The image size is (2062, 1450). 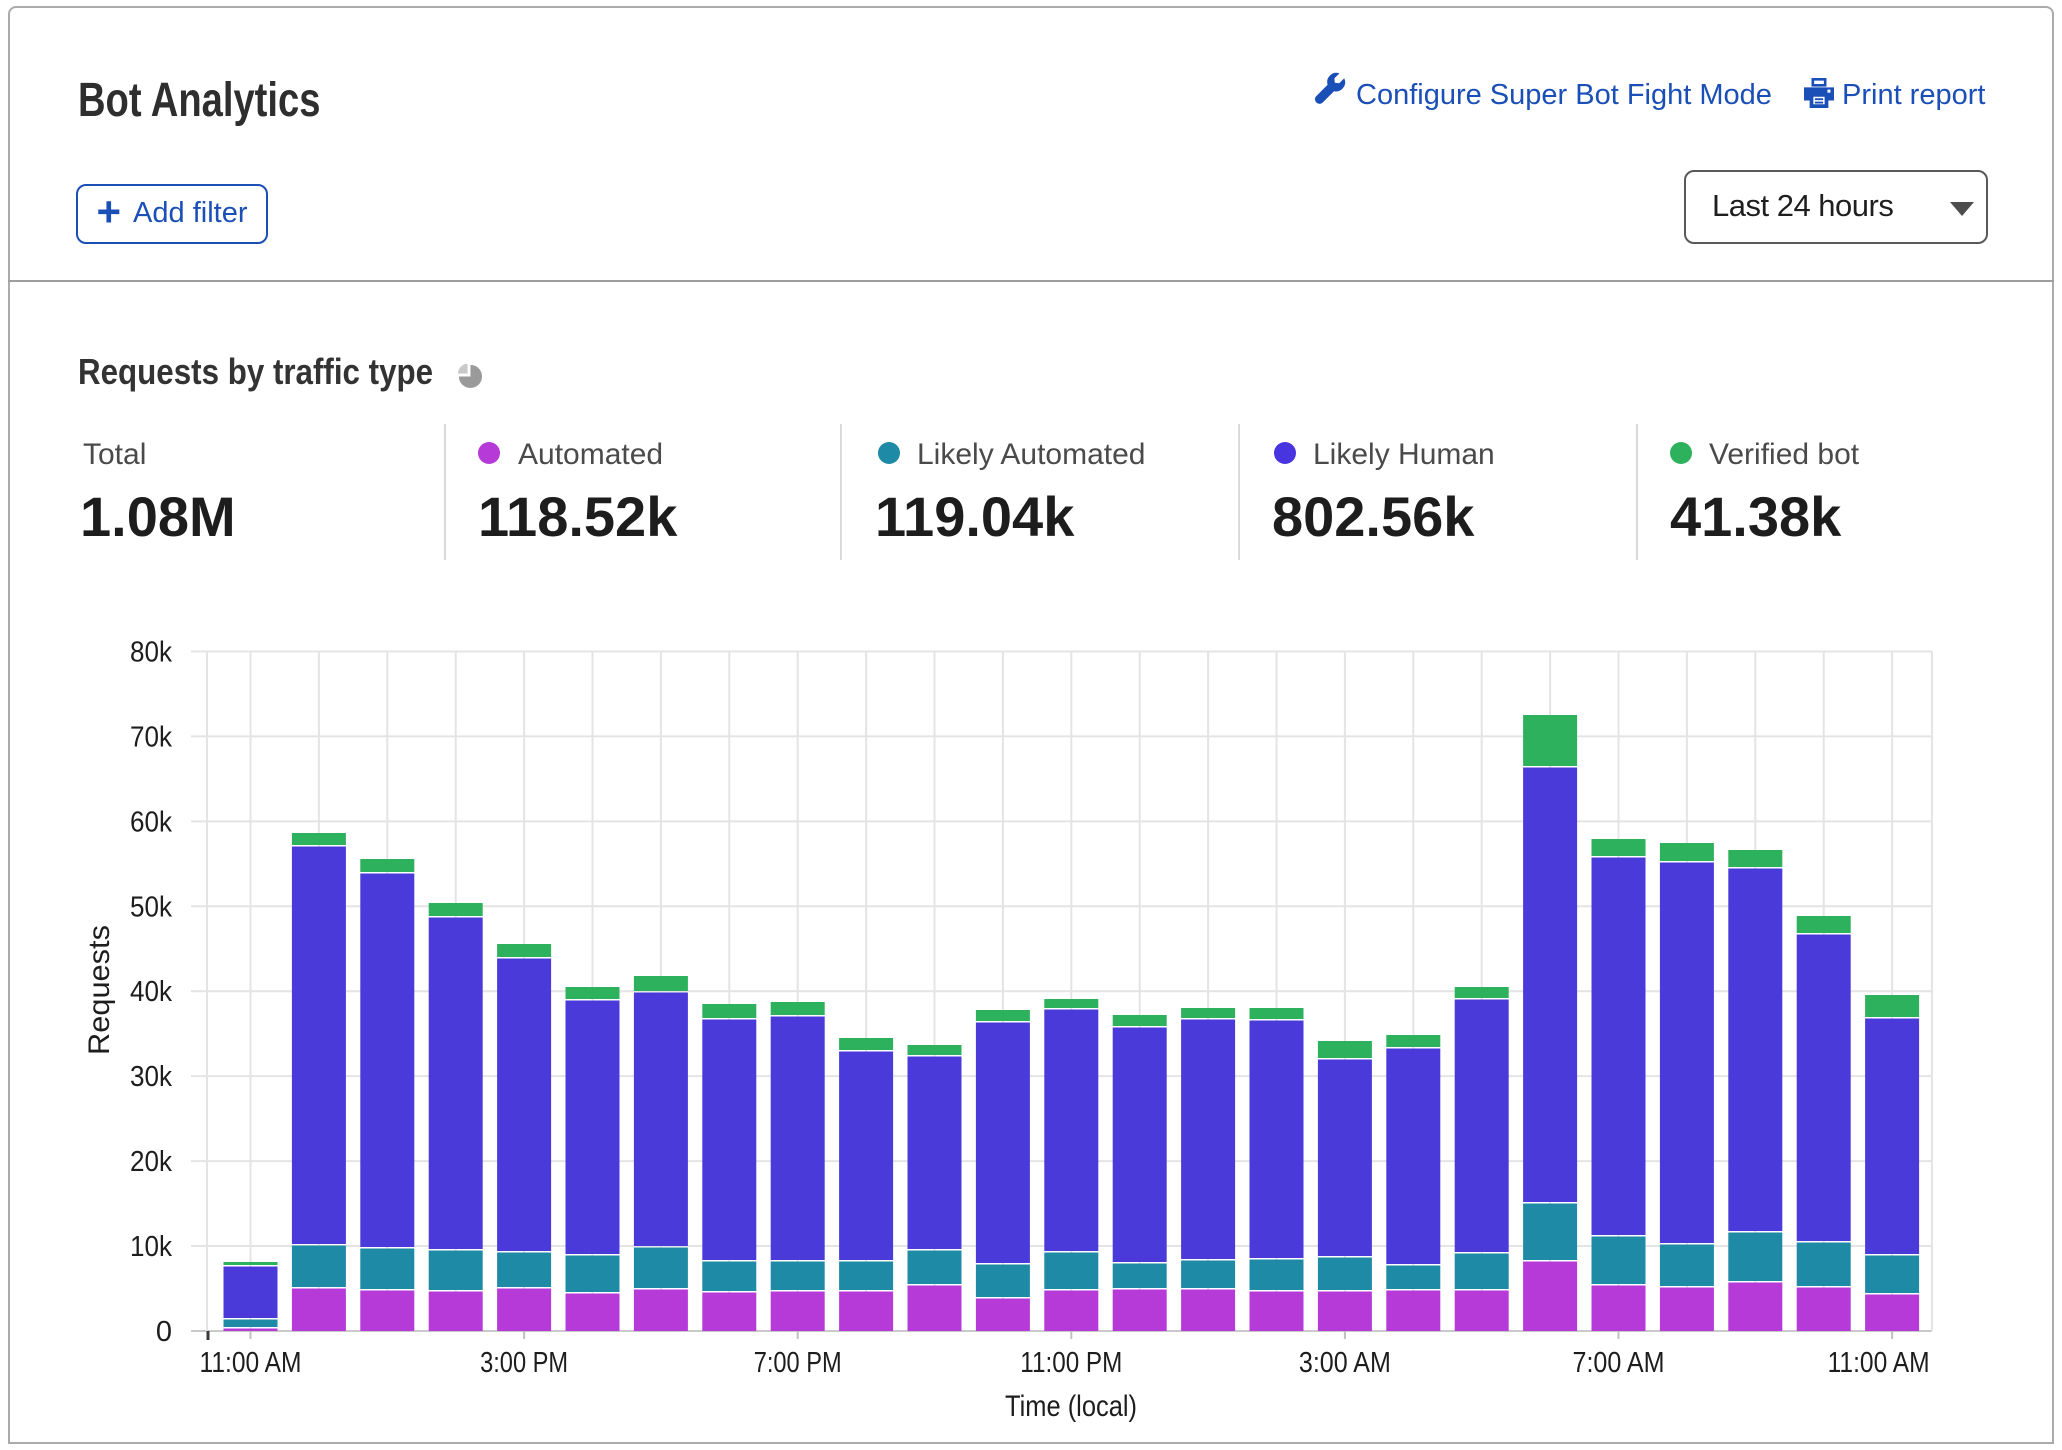 What do you see at coordinates (1619, 1363) in the screenshot?
I see `svg-text: 7:00 AM` at bounding box center [1619, 1363].